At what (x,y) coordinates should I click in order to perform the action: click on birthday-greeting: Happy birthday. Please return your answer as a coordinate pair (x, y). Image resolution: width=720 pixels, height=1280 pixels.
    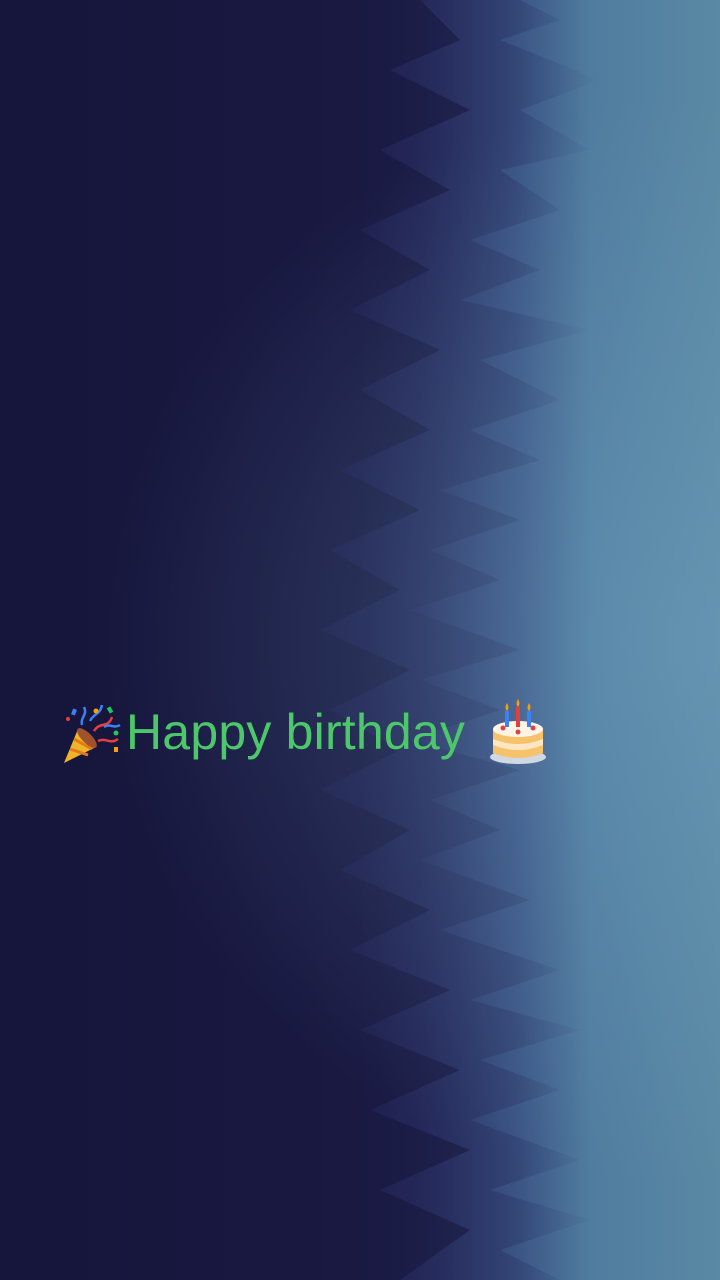
    Looking at the image, I should click on (304, 732).